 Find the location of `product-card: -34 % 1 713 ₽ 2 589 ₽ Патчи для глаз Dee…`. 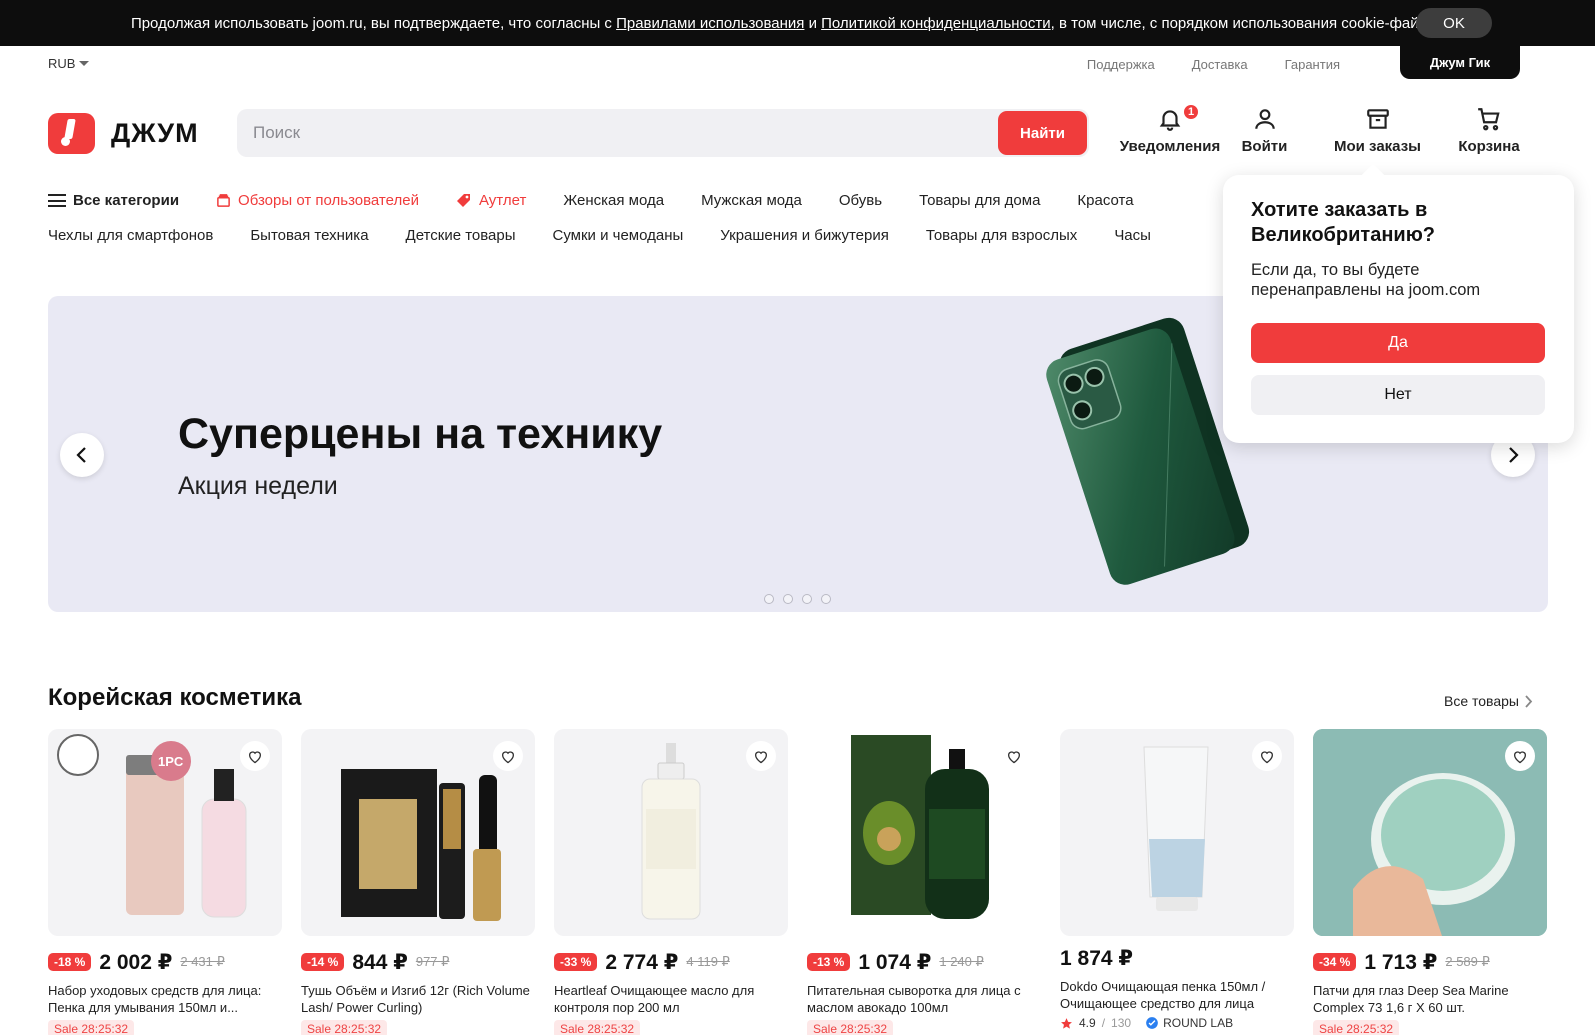

product-card: -34 % 1 713 ₽ 2 589 ₽ Патчи для глаз Dee… is located at coordinates (1430, 882).